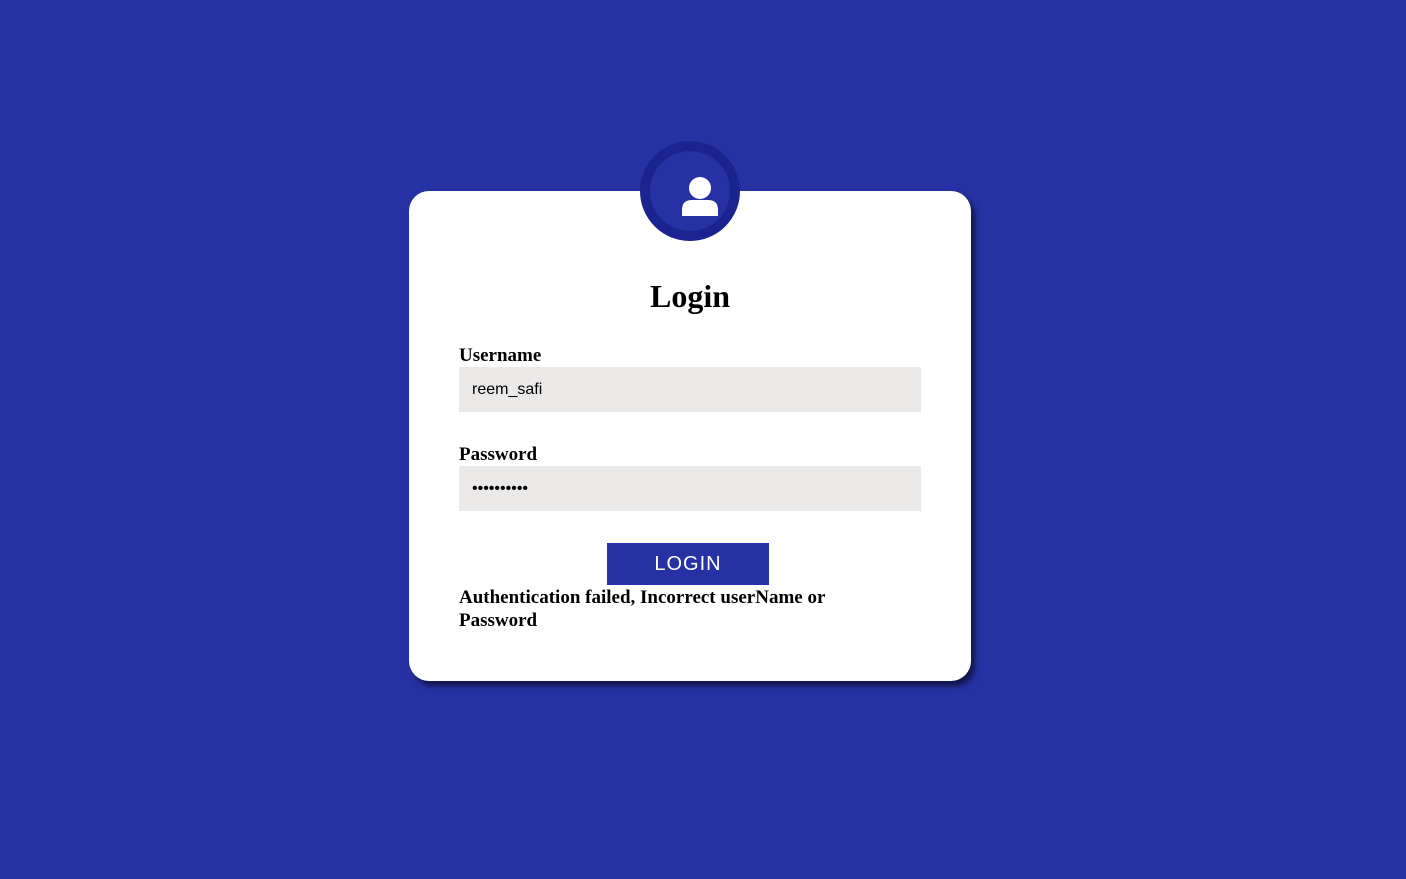 Image resolution: width=1406 pixels, height=879 pixels. I want to click on username-input, so click(690, 389).